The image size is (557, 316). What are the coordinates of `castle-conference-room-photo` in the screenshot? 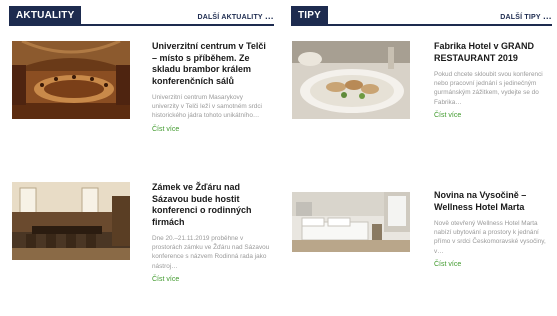 It's located at (71, 221).